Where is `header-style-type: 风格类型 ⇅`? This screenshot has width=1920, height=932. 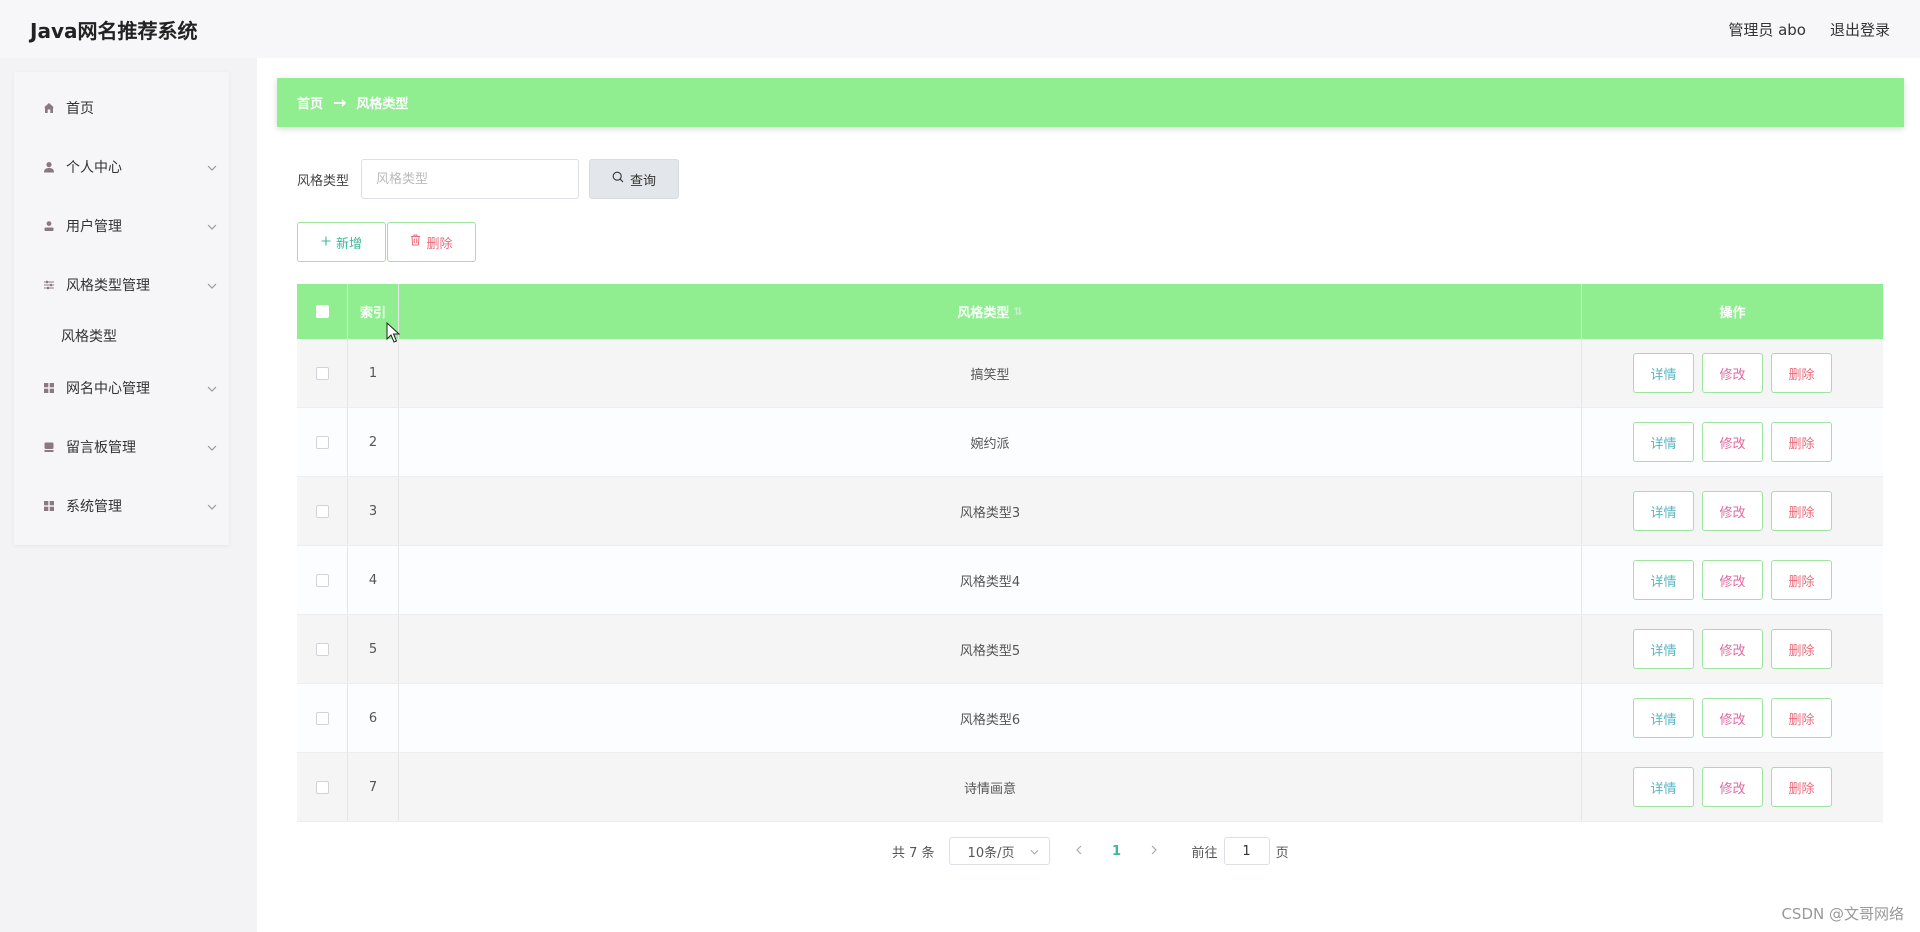
header-style-type: 风格类型 ⇅ is located at coordinates (990, 311).